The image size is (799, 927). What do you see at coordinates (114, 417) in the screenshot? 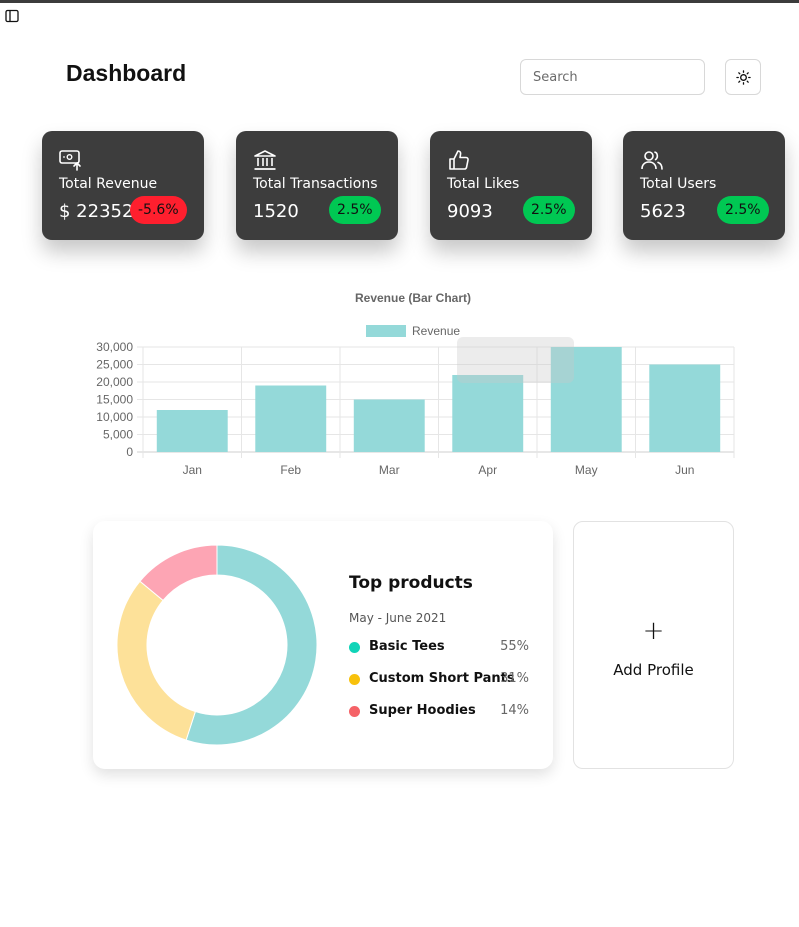
I see `y-tick-label: 10,000` at bounding box center [114, 417].